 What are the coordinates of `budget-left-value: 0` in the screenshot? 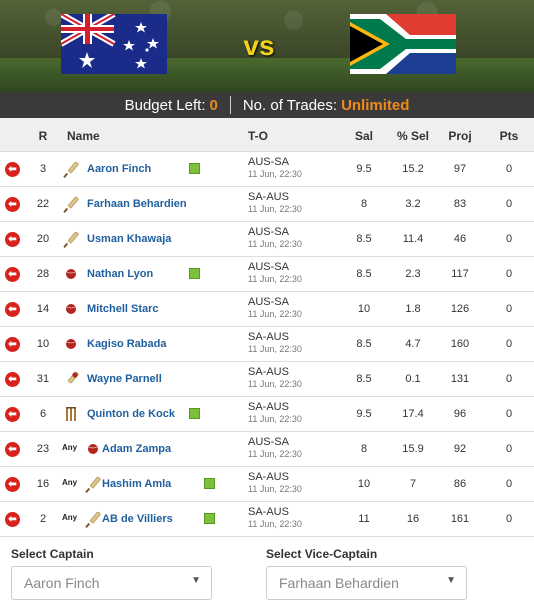 It's located at (213, 105).